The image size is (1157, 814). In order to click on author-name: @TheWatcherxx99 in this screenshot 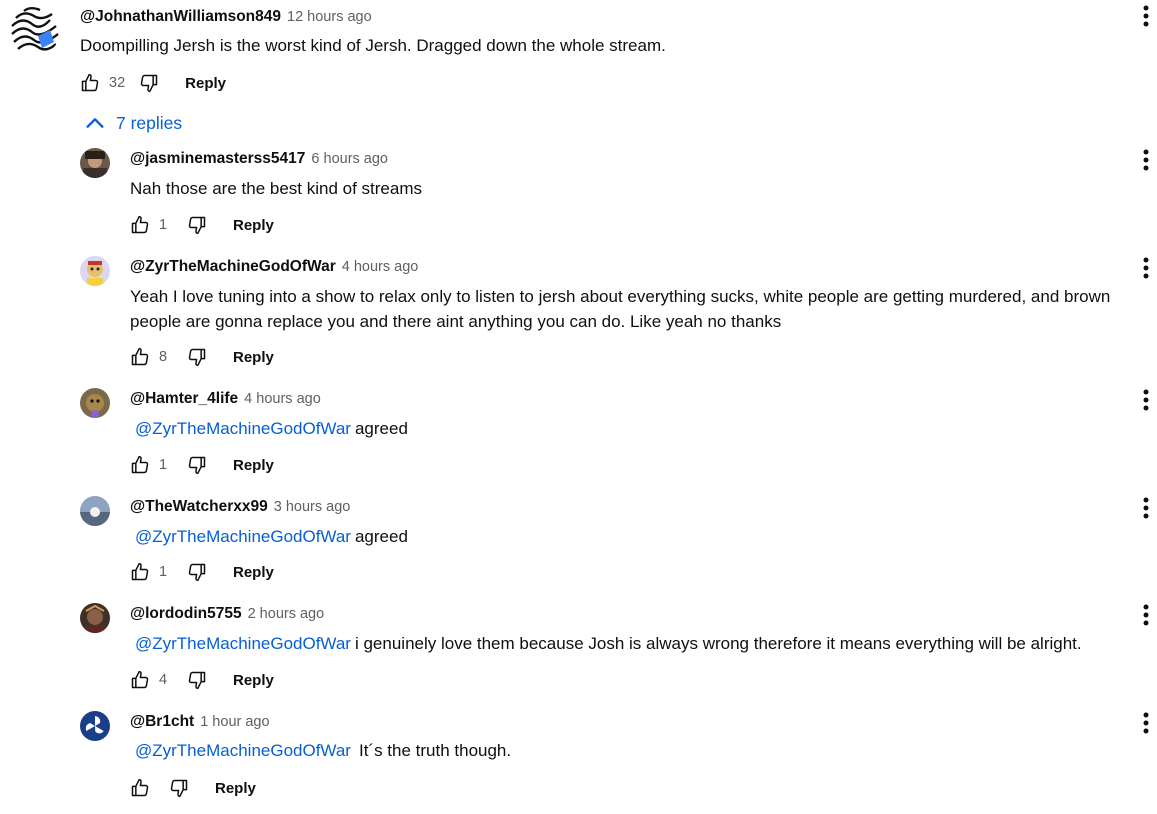, I will do `click(199, 507)`.